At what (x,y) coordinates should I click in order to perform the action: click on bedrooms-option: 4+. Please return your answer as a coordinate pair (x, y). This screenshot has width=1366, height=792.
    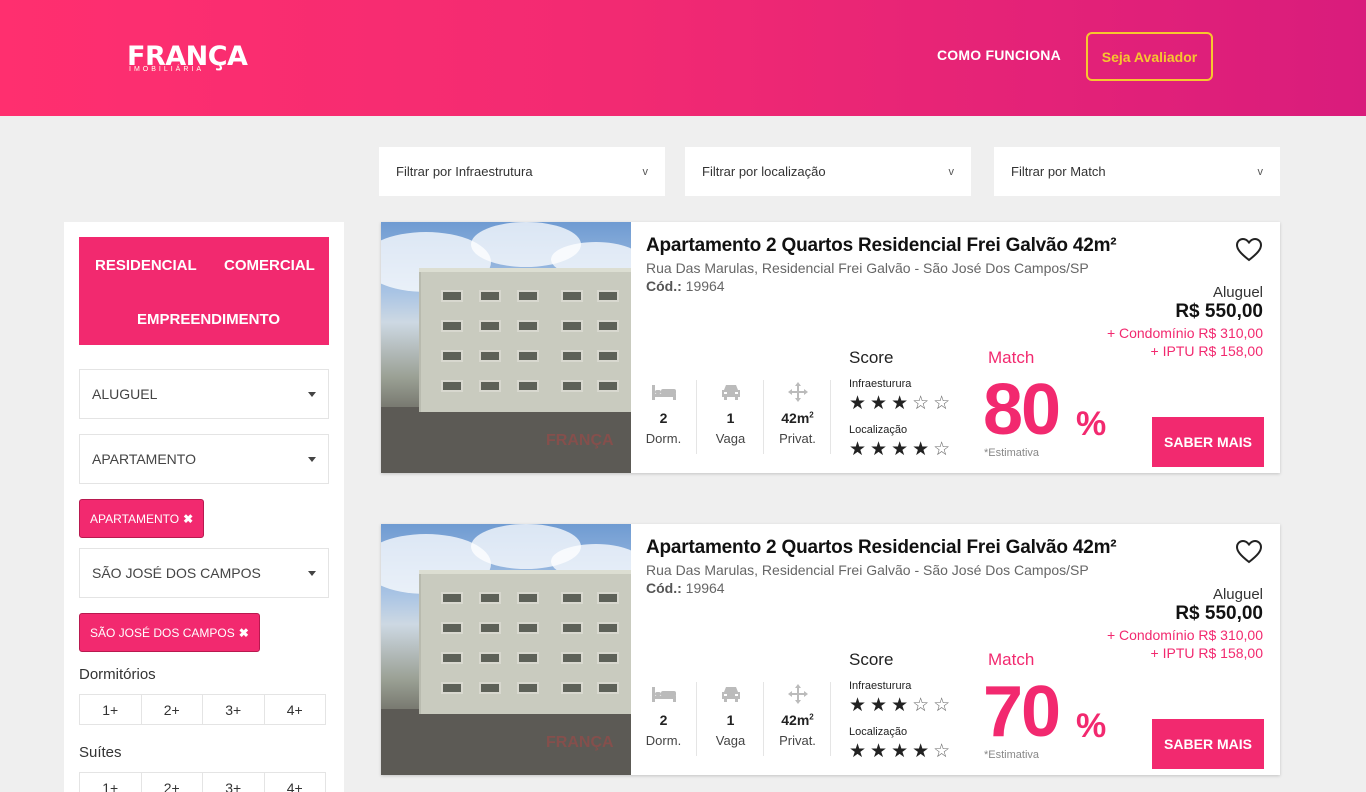
    Looking at the image, I should click on (295, 709).